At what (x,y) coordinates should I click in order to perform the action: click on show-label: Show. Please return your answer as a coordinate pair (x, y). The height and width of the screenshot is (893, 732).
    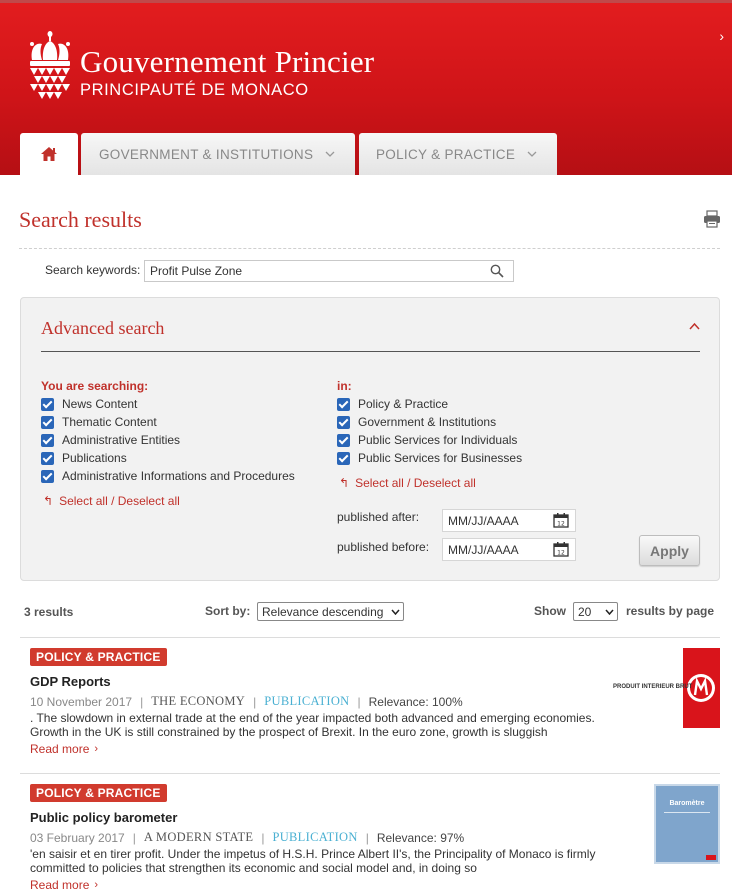
    Looking at the image, I should click on (550, 611).